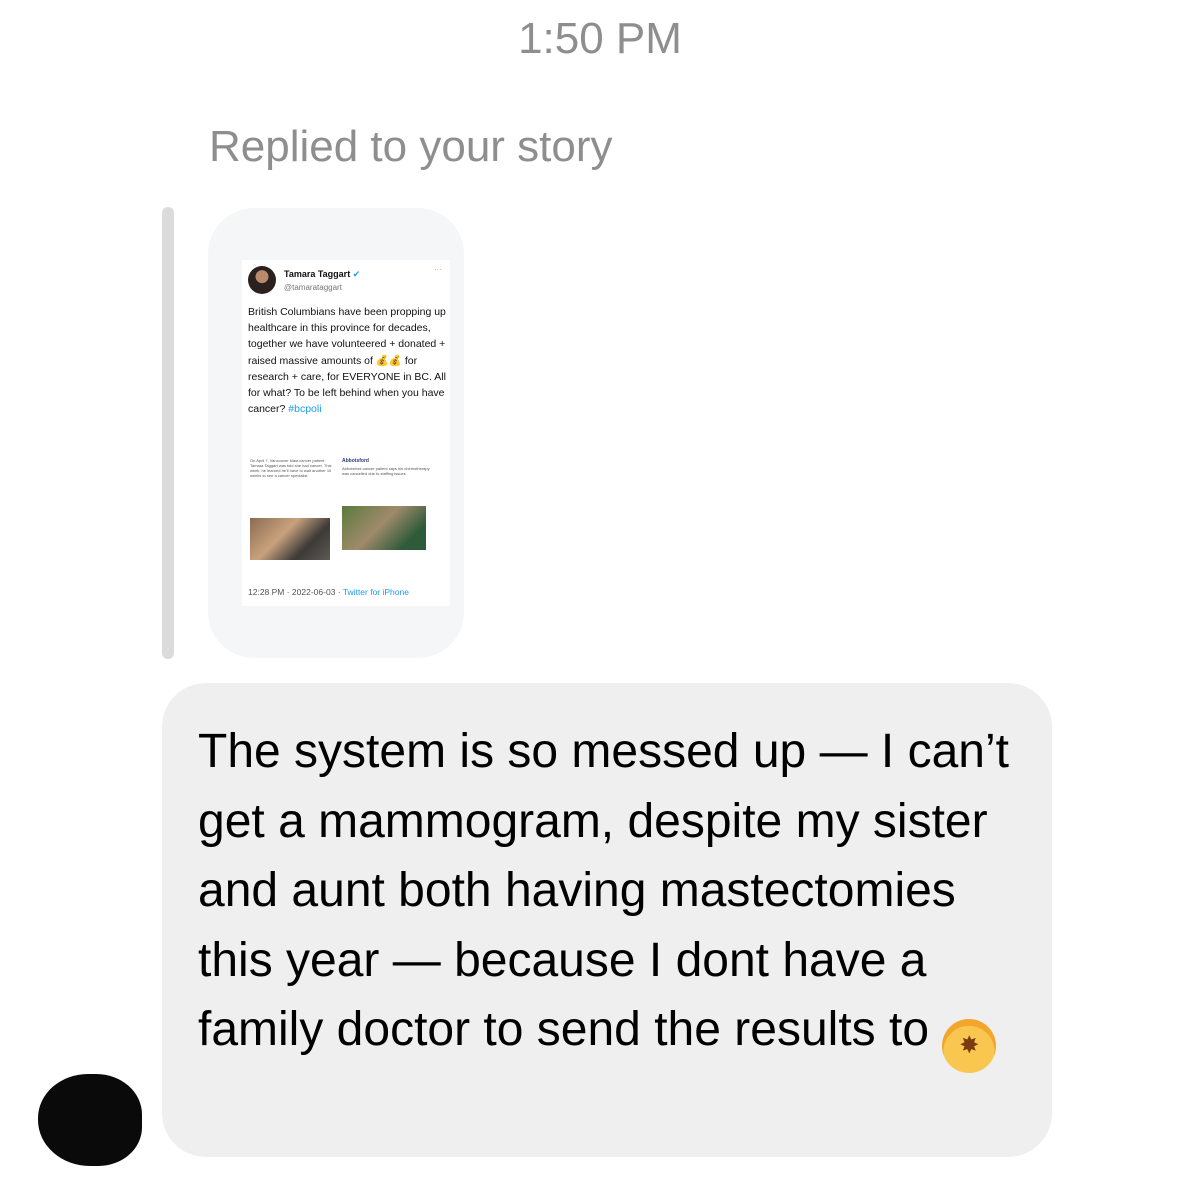 This screenshot has width=1200, height=1181. I want to click on reply-quote-bar, so click(168, 433).